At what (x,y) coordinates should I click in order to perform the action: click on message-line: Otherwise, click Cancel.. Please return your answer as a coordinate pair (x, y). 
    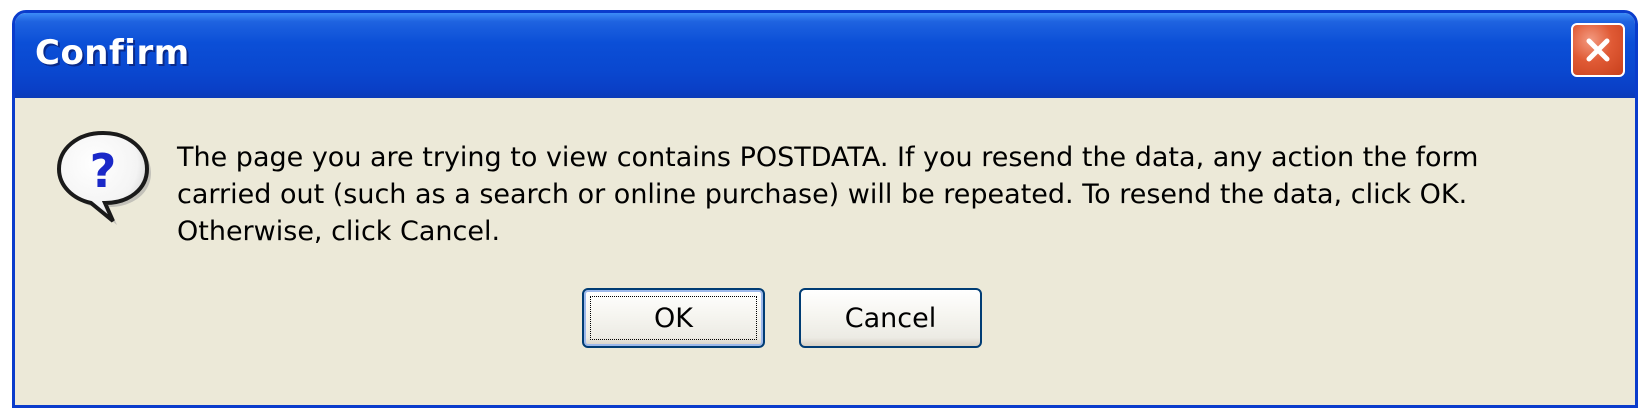
    Looking at the image, I should click on (339, 231).